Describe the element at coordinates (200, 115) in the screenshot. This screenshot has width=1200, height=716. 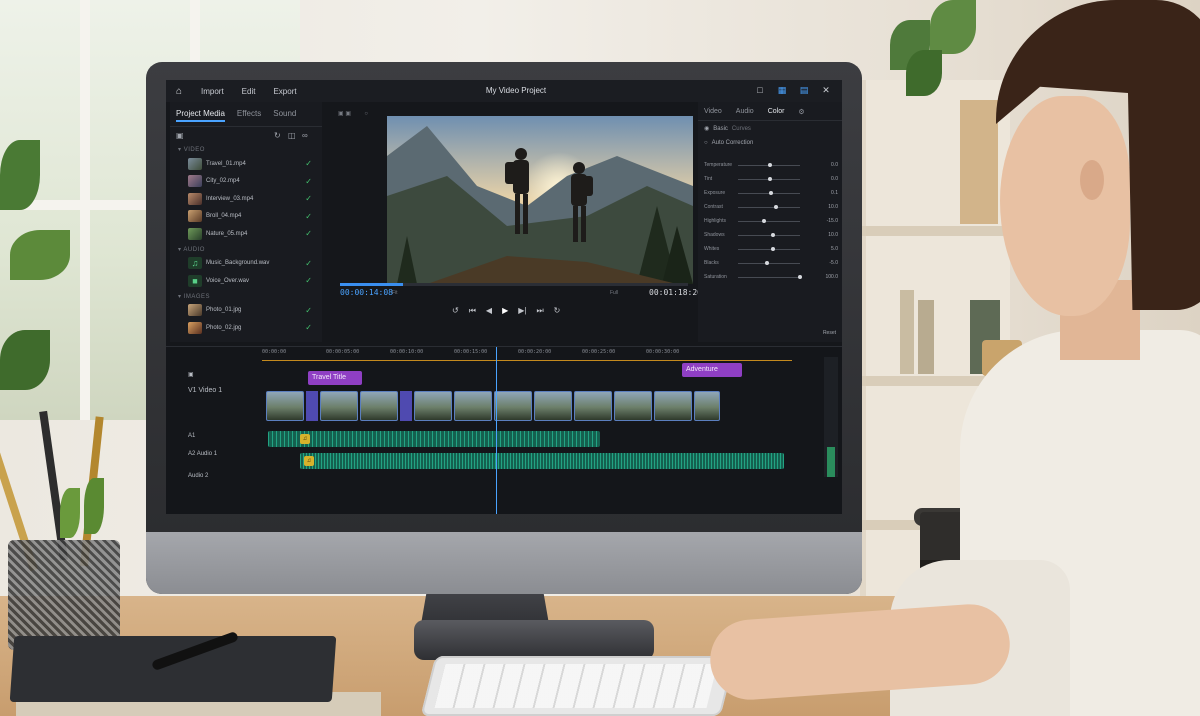
I see `tab-project-media: Project Media` at that location.